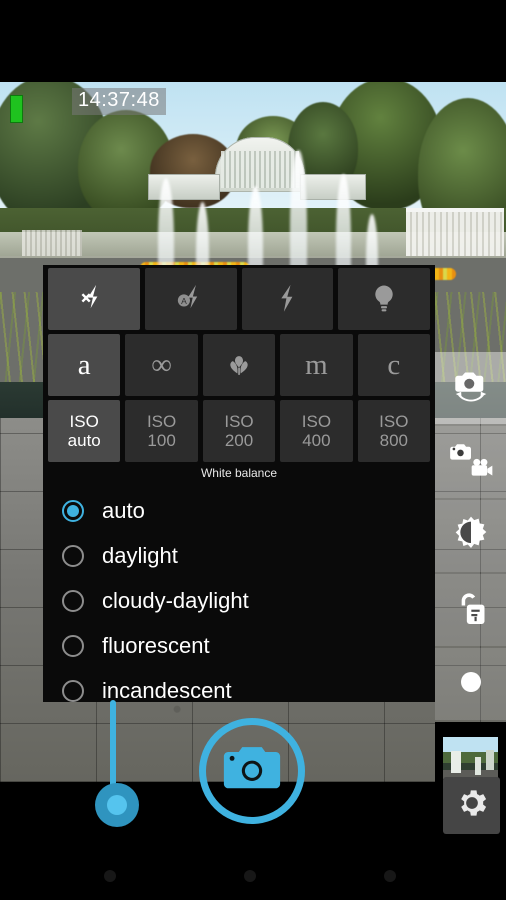 The image size is (506, 900). I want to click on zoom-slider-handle, so click(117, 805).